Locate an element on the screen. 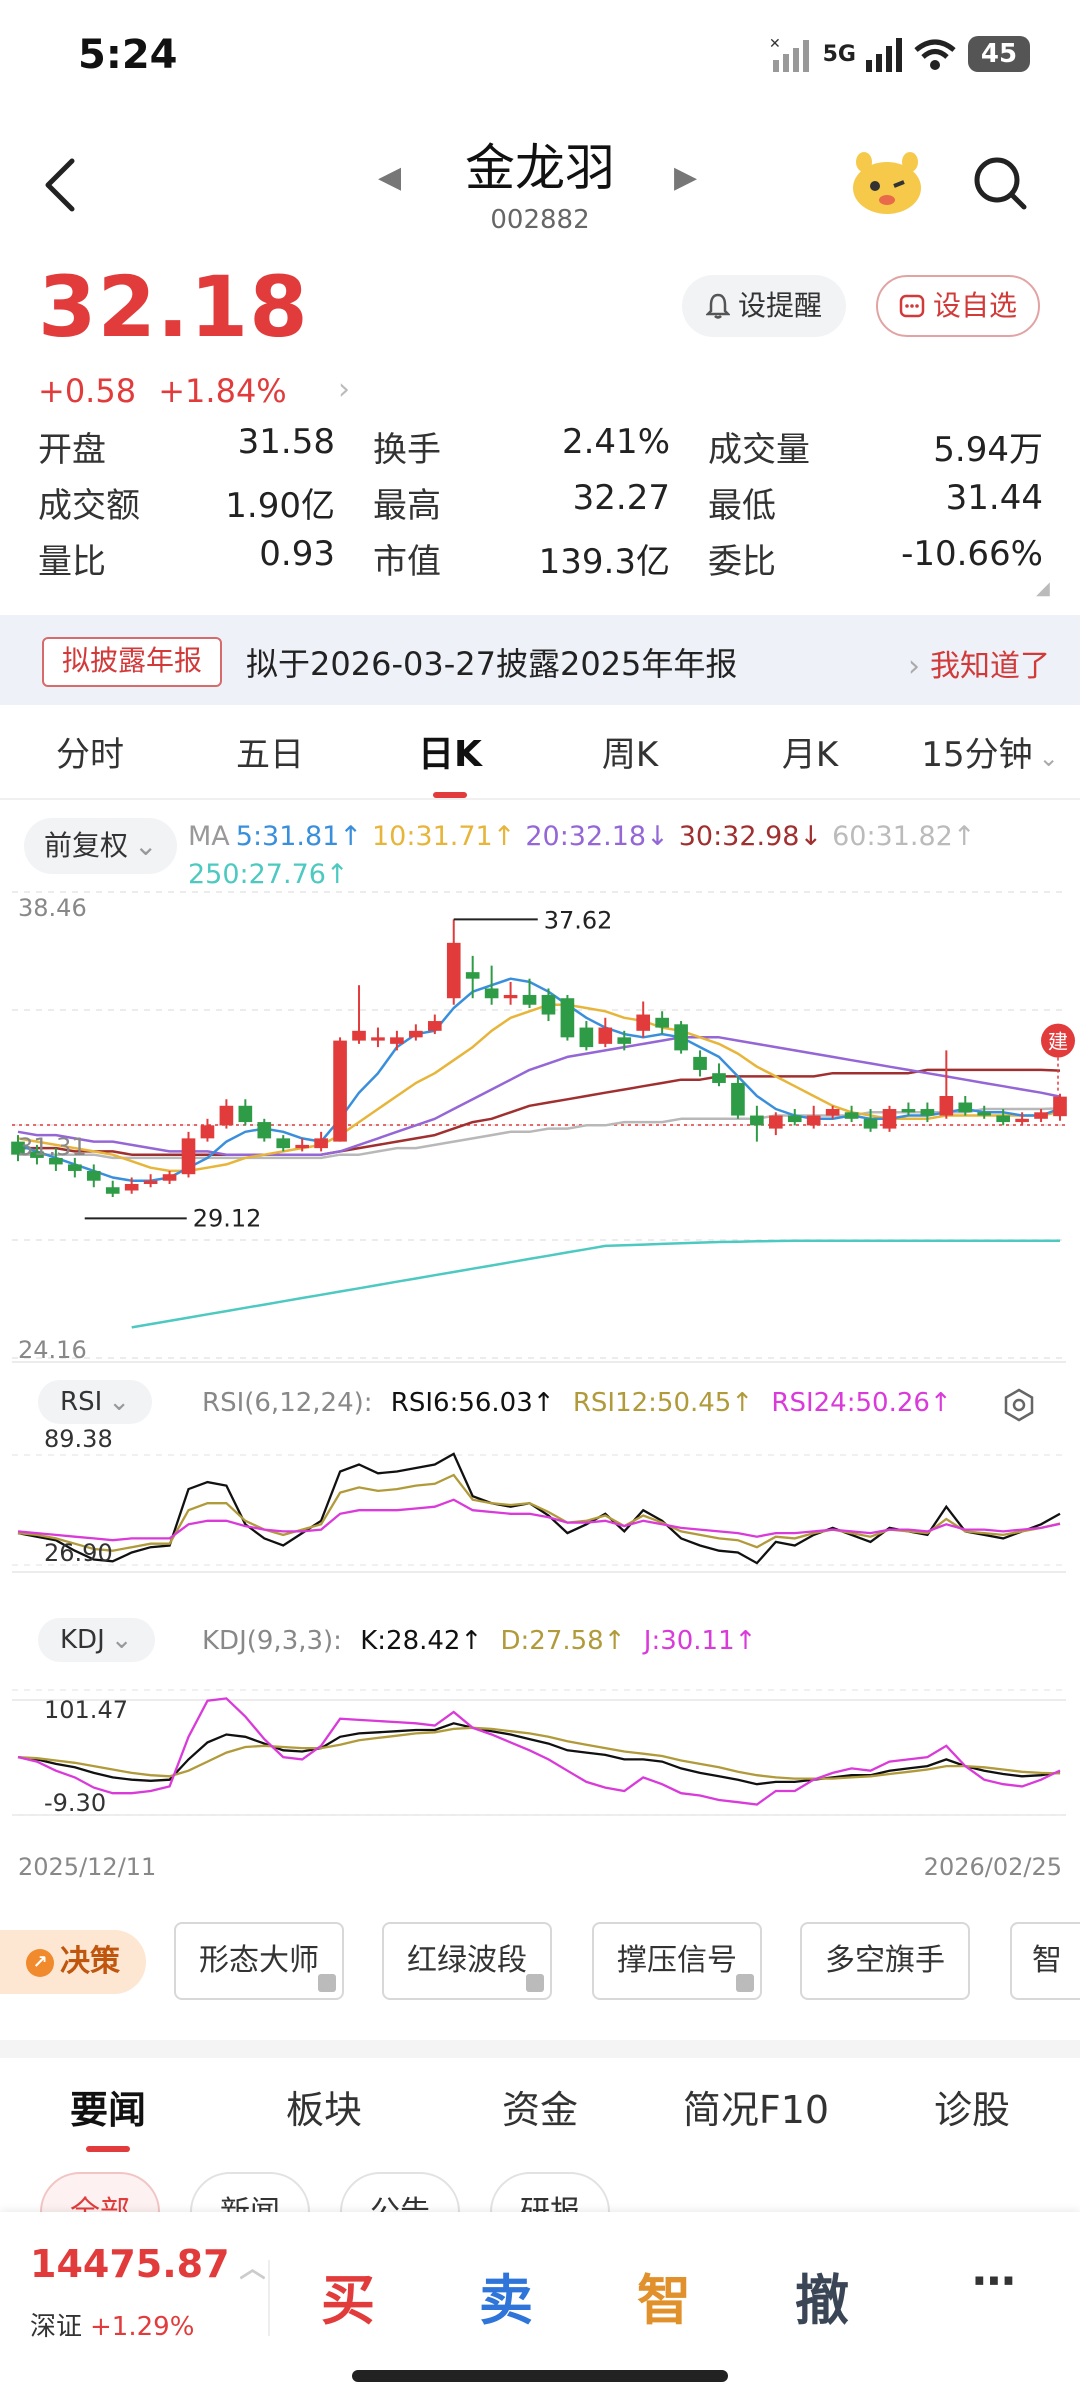 The width and height of the screenshot is (1080, 2400). tab-diagnosis: 诊股 is located at coordinates (972, 2110).